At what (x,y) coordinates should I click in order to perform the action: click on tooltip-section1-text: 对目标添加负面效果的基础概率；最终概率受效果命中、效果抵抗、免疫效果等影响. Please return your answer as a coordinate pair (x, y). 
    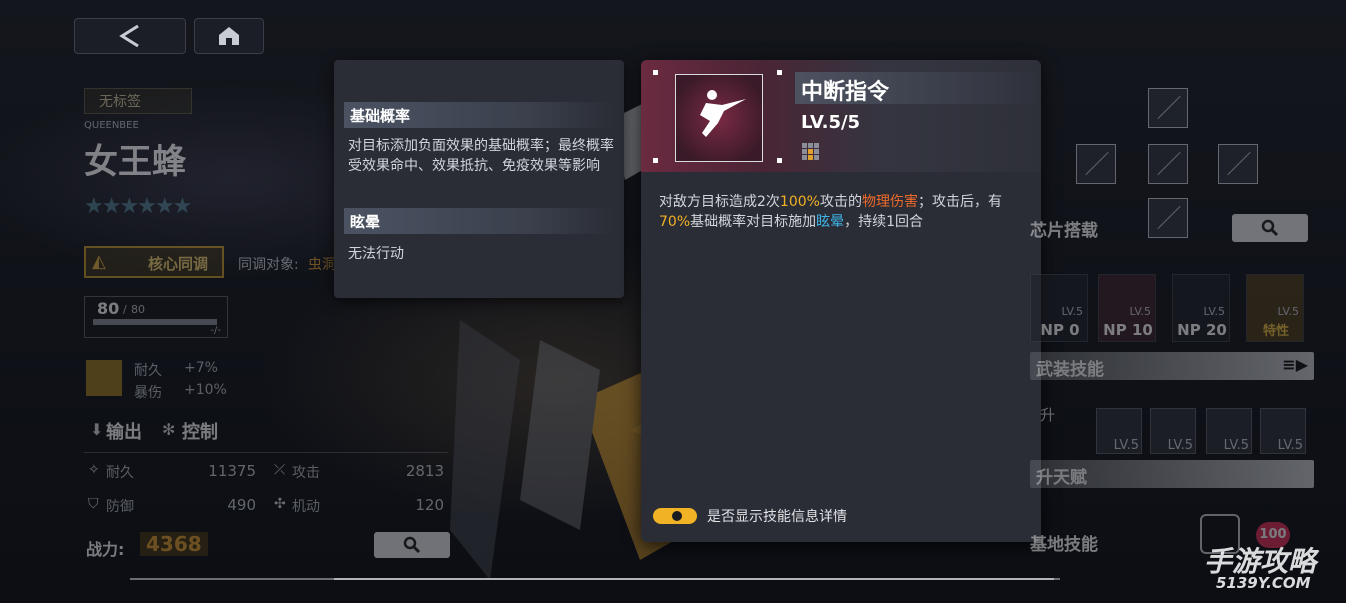
    Looking at the image, I should click on (481, 156).